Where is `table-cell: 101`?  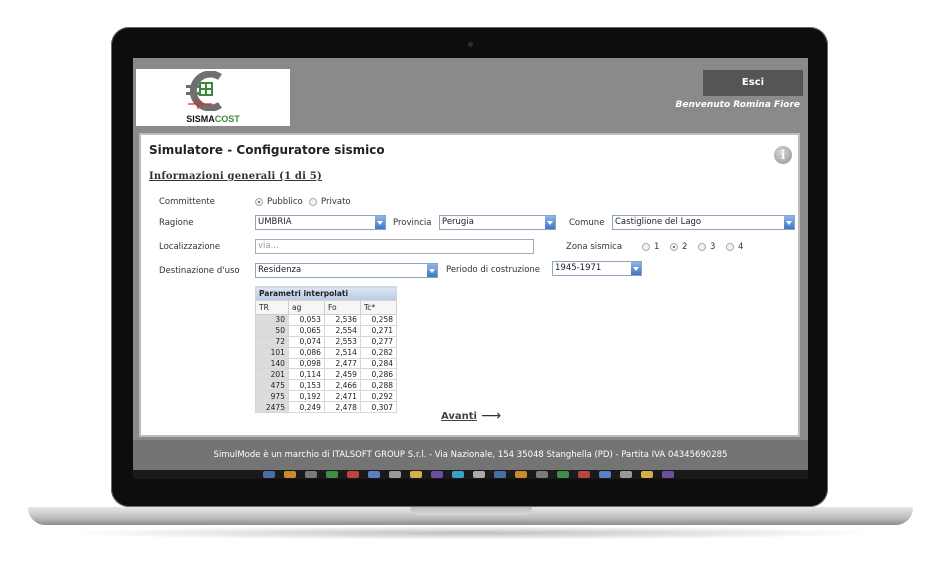 table-cell: 101 is located at coordinates (272, 352).